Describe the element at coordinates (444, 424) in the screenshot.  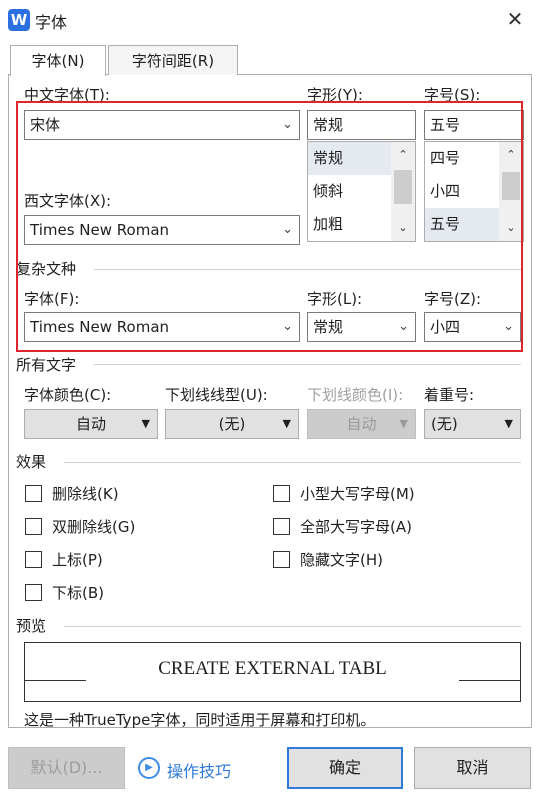
I see `emphasis-value: (无)` at that location.